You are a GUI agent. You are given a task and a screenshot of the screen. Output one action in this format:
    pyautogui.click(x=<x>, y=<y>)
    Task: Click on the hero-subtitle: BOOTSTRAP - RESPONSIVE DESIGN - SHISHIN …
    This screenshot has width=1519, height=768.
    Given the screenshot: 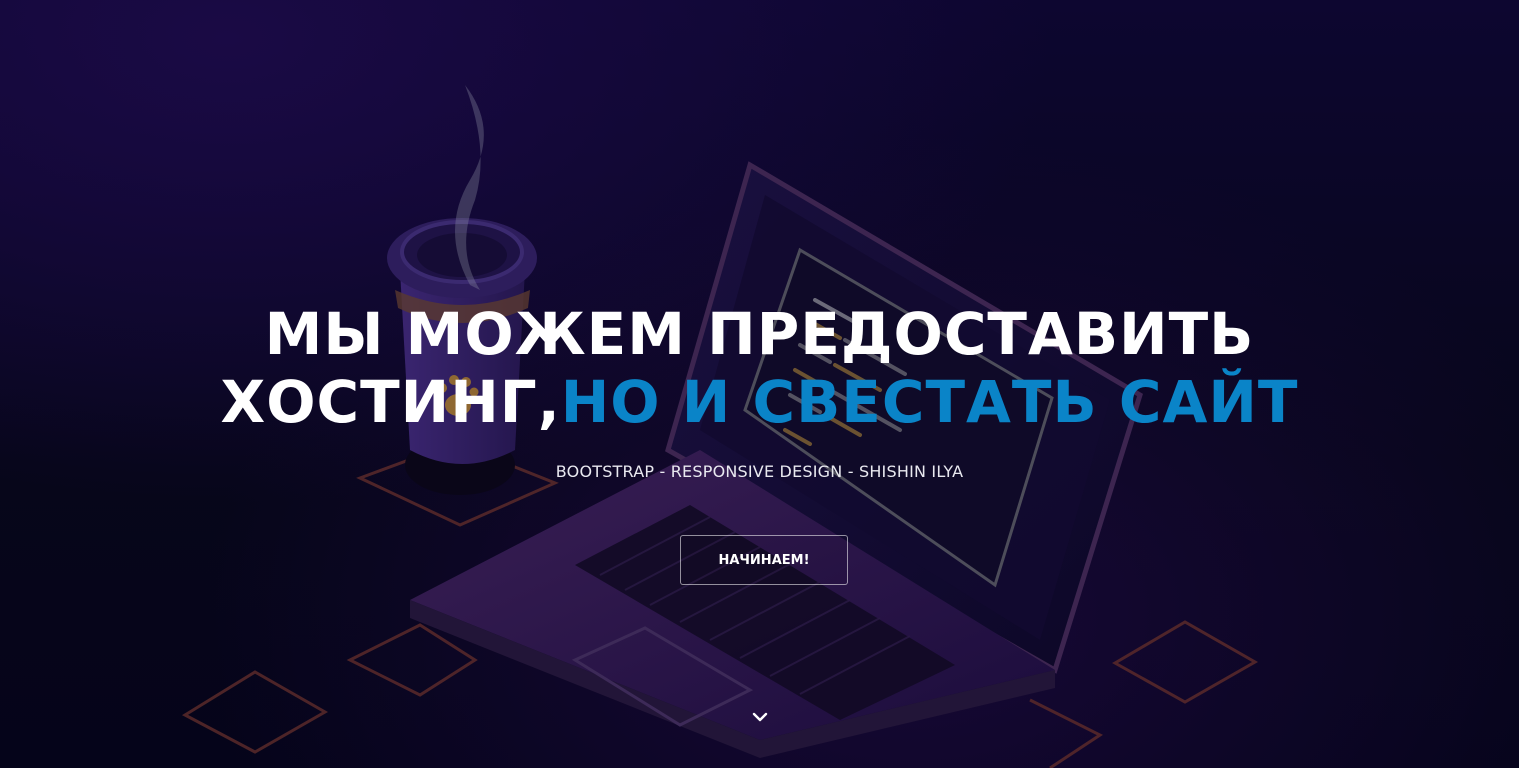 What is the action you would take?
    pyautogui.click(x=759, y=471)
    